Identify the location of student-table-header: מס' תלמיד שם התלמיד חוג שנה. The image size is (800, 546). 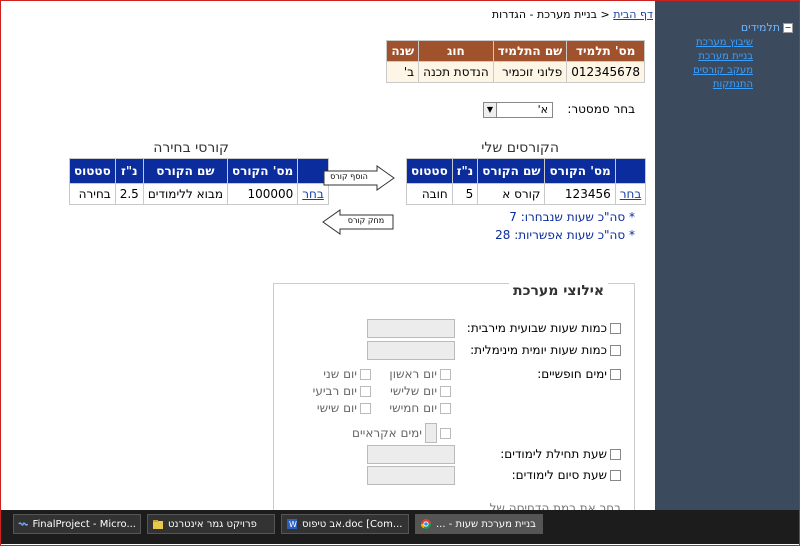
(515, 51).